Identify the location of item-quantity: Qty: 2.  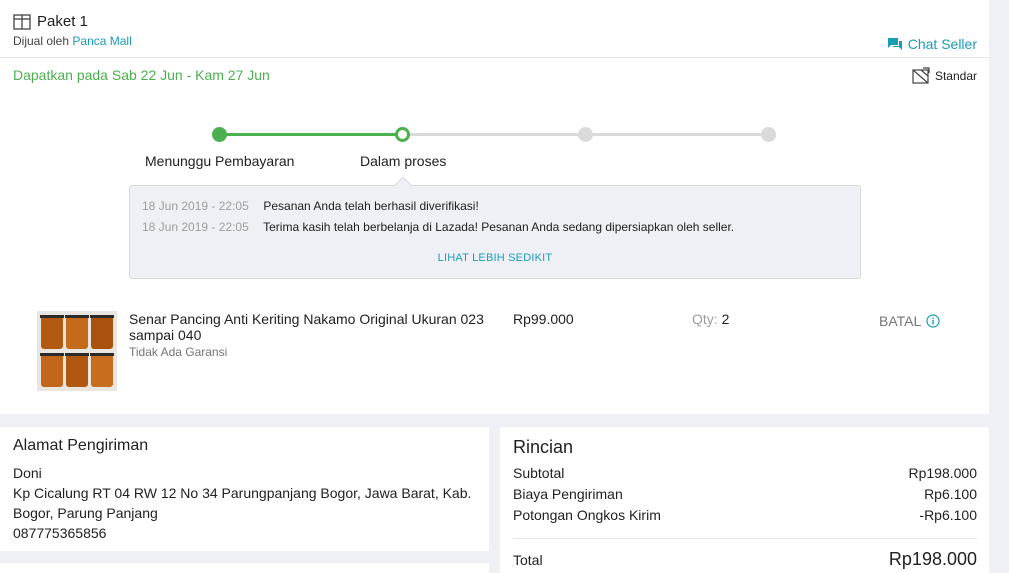
(710, 319).